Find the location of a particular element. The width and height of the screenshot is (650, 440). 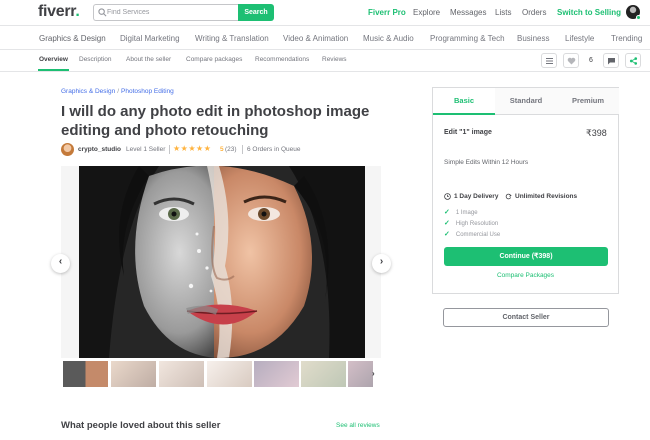

breadcrumb-graphics-design: Graphics & Design is located at coordinates (88, 91).